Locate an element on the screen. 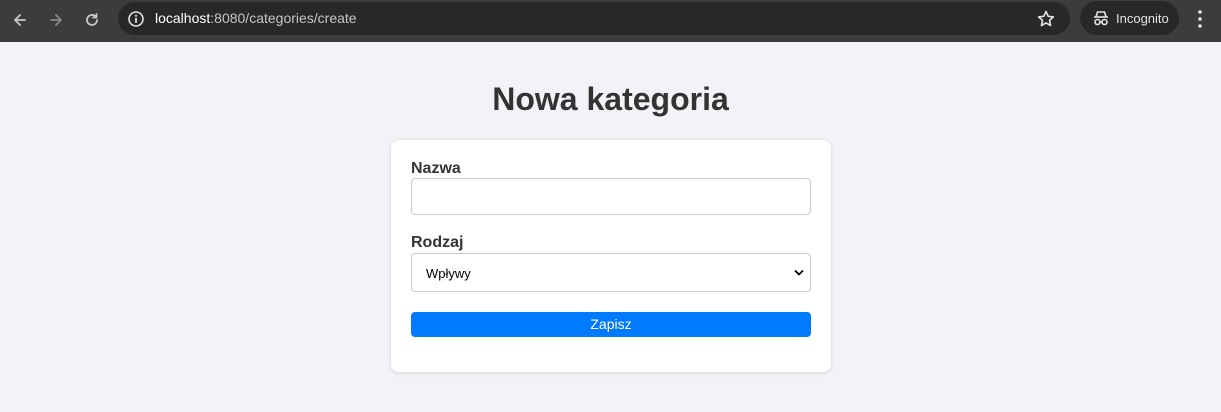 The width and height of the screenshot is (1221, 412). incognito-badge: Incognito is located at coordinates (1129, 18).